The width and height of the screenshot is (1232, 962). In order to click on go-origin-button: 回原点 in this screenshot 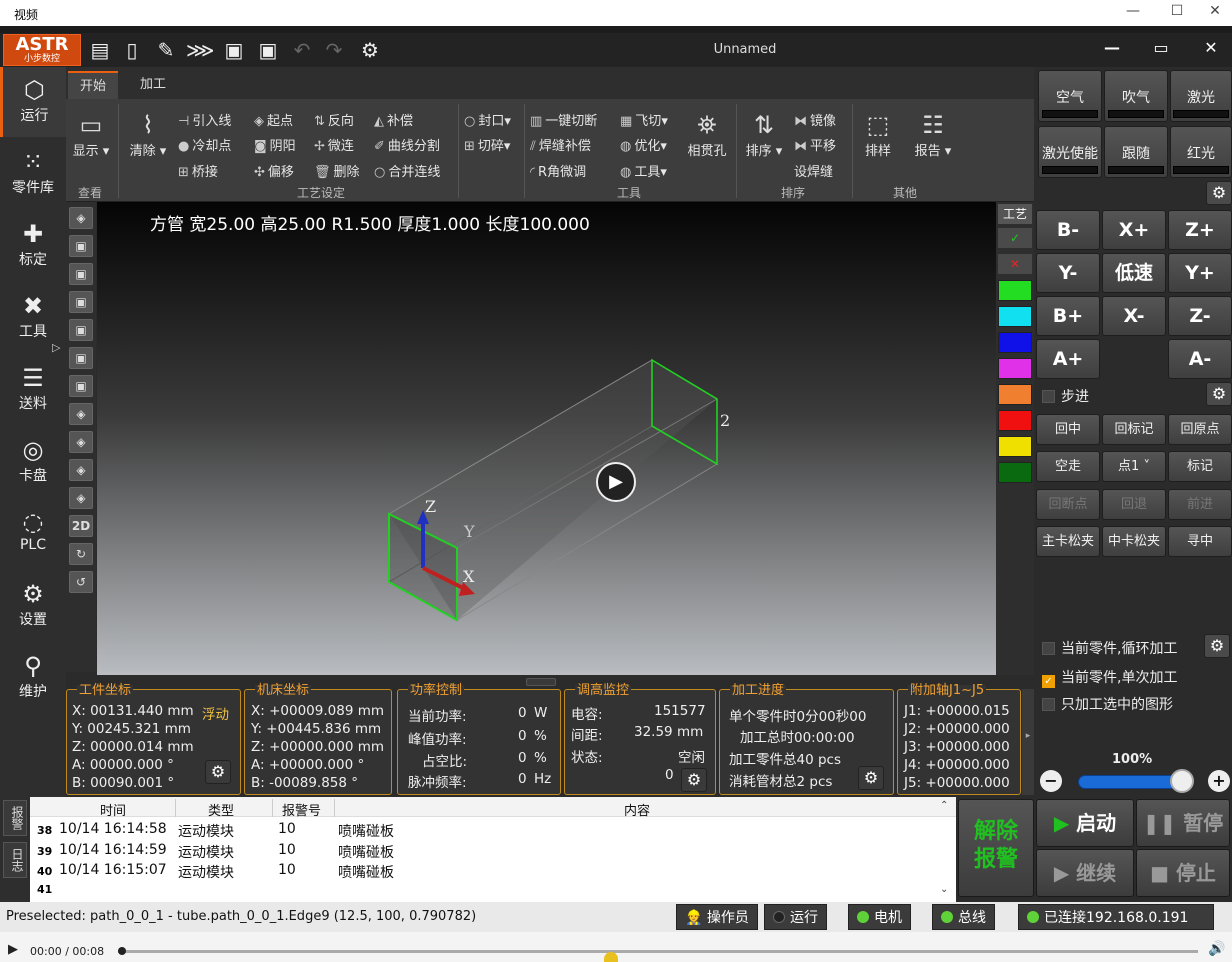, I will do `click(1200, 429)`.